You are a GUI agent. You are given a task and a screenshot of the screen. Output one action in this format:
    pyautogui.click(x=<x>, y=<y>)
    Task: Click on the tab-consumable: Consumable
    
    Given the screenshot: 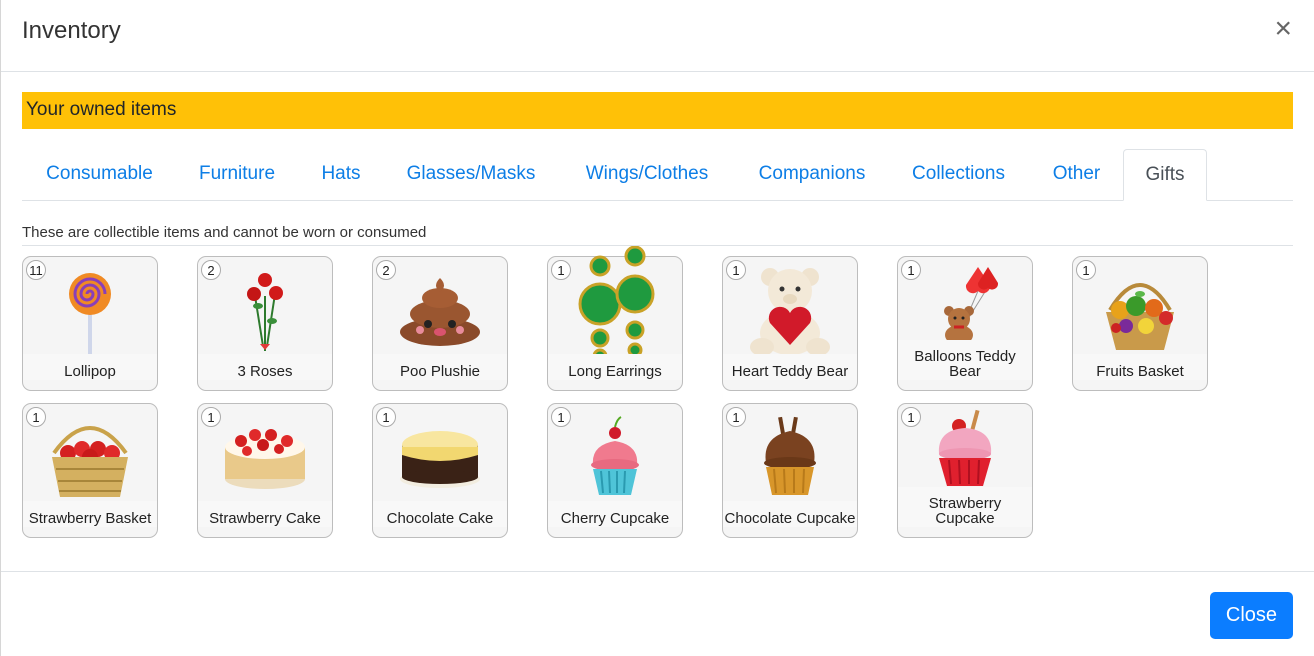 What is the action you would take?
    pyautogui.click(x=99, y=174)
    